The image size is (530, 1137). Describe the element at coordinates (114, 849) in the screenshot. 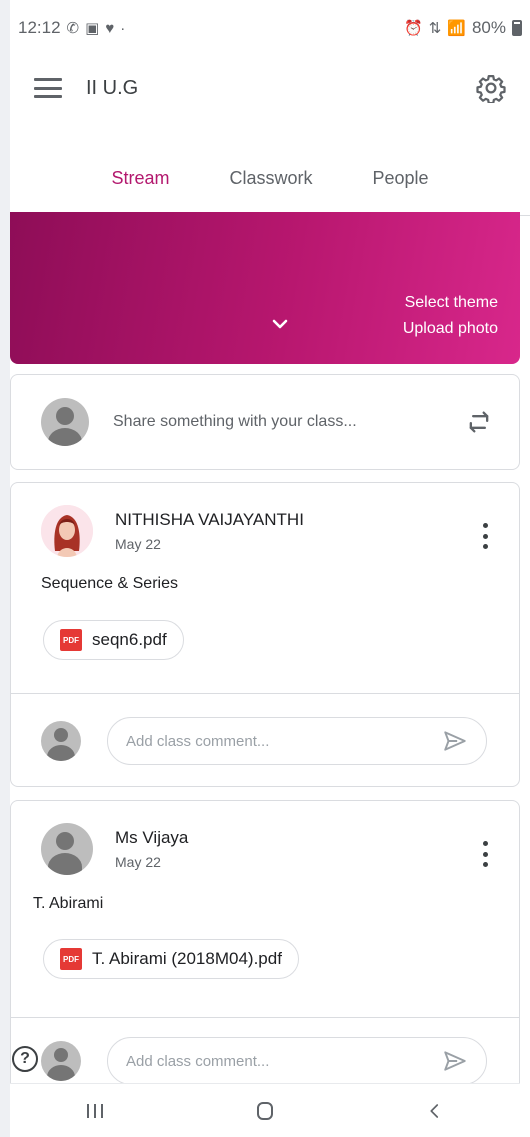

I see `post-header: Ms Vijaya May 22` at that location.